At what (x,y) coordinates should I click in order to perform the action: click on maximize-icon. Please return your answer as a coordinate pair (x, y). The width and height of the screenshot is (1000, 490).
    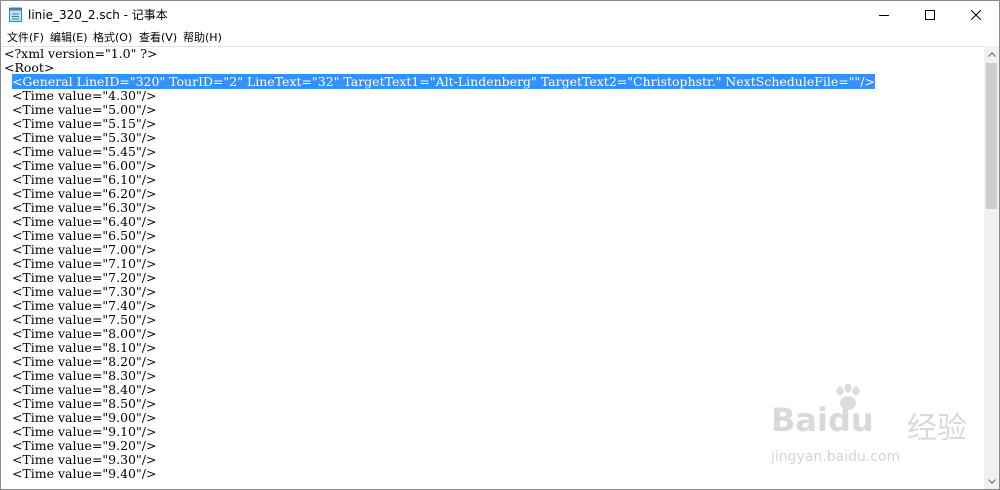
    Looking at the image, I should click on (930, 14).